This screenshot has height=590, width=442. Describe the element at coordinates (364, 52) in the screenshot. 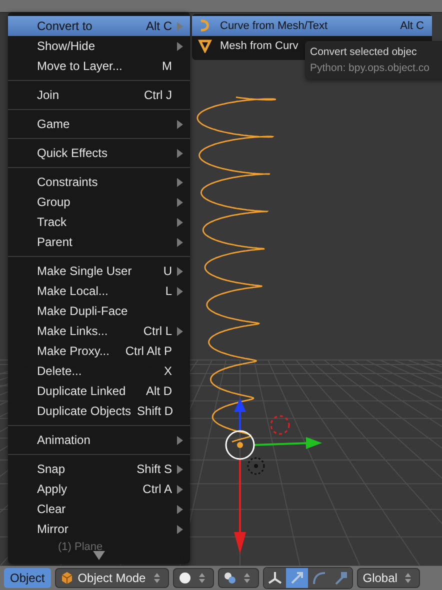

I see `tooltip-text: Convert selected objec` at that location.